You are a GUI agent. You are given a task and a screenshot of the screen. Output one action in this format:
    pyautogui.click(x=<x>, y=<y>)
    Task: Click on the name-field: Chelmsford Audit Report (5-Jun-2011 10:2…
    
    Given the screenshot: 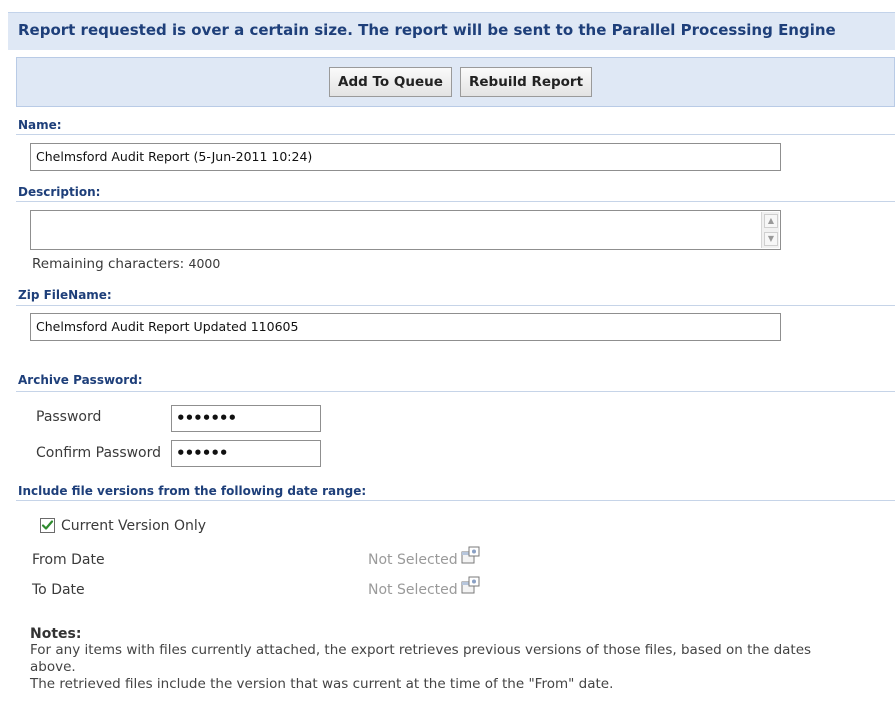 What is the action you would take?
    pyautogui.click(x=405, y=157)
    